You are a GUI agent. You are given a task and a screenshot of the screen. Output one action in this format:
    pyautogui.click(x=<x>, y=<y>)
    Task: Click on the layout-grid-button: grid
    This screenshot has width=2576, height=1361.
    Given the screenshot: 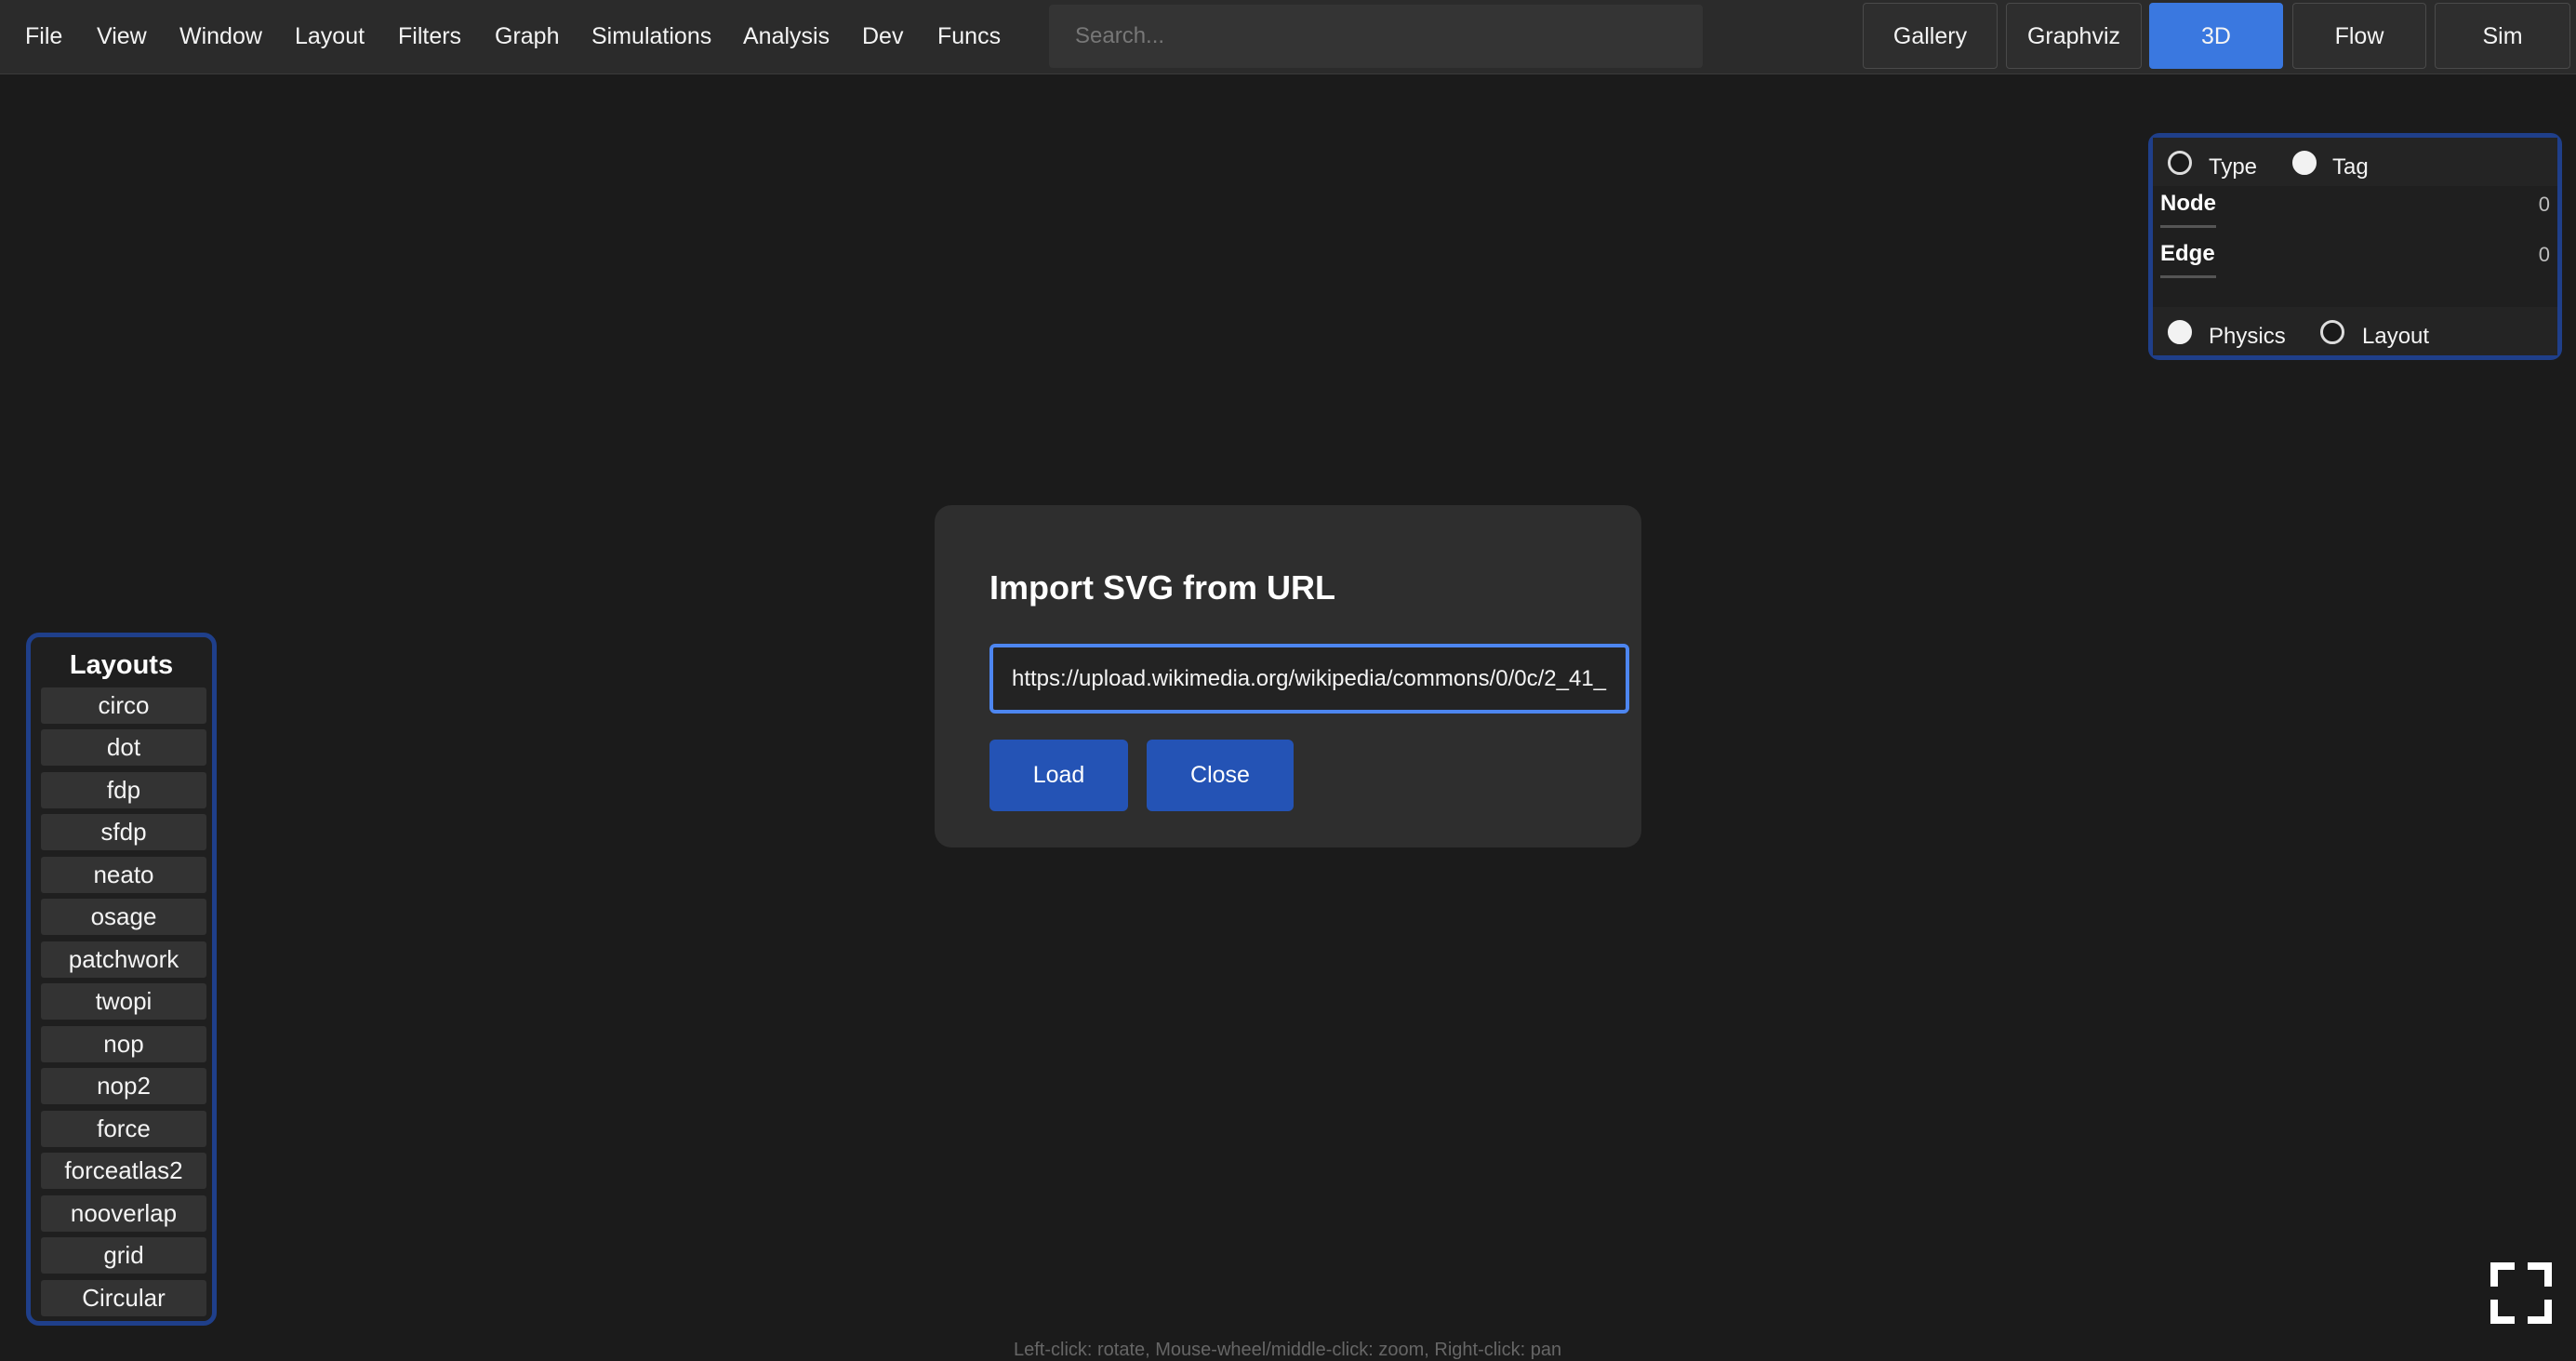 What is the action you would take?
    pyautogui.click(x=123, y=1255)
    